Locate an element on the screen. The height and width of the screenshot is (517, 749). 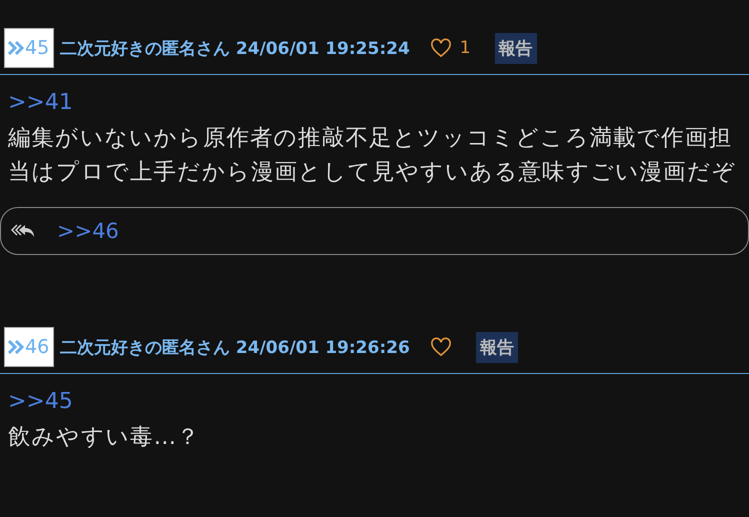
post-number-text: 46 is located at coordinates (37, 347).